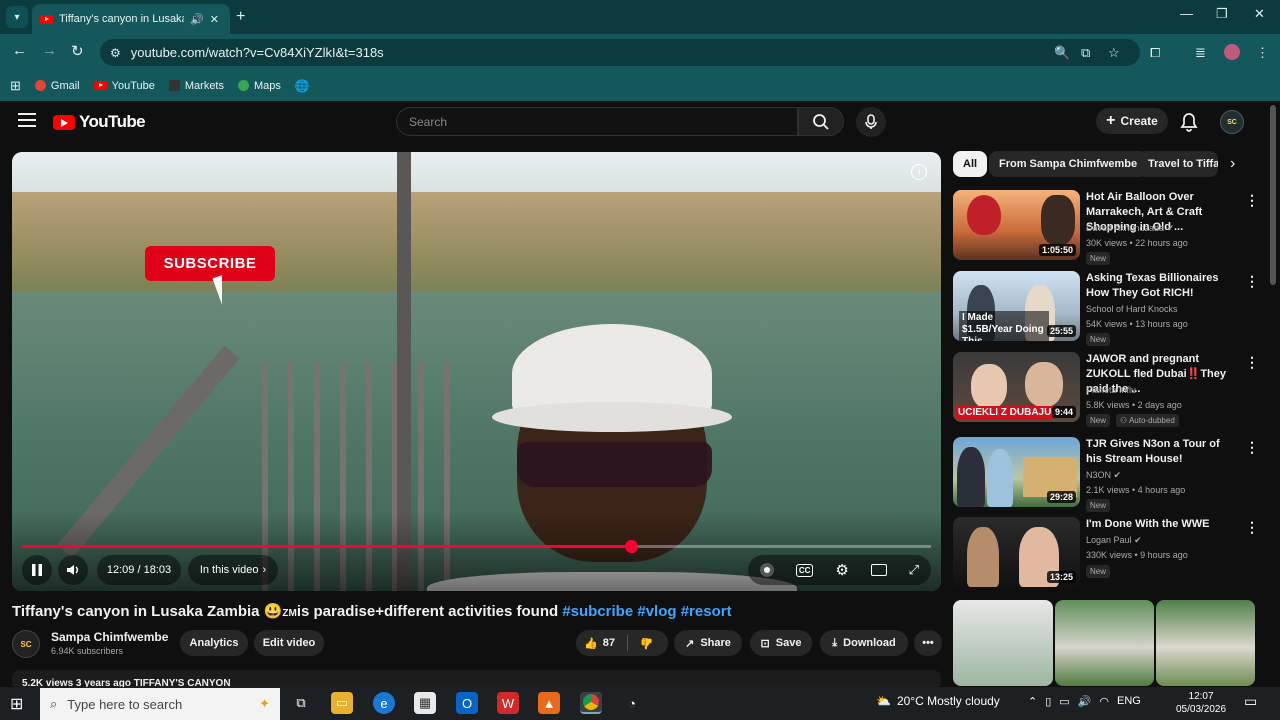  I want to click on search-input: Search, so click(597, 121).